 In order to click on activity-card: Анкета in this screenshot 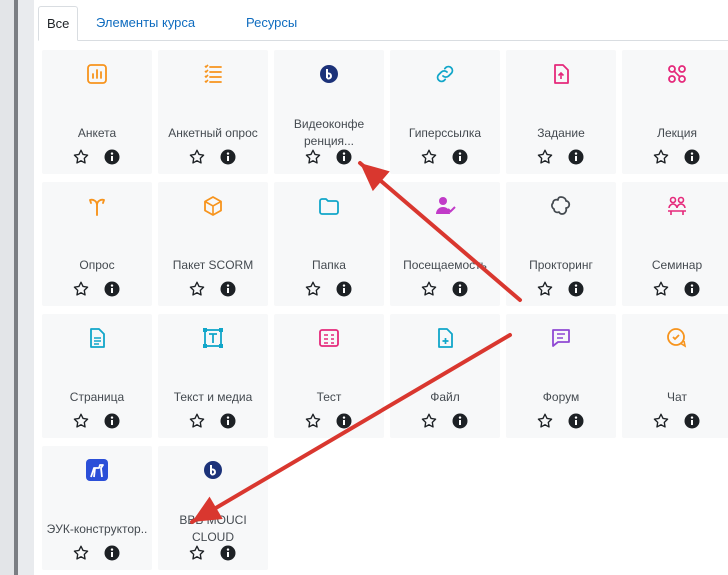, I will do `click(97, 112)`.